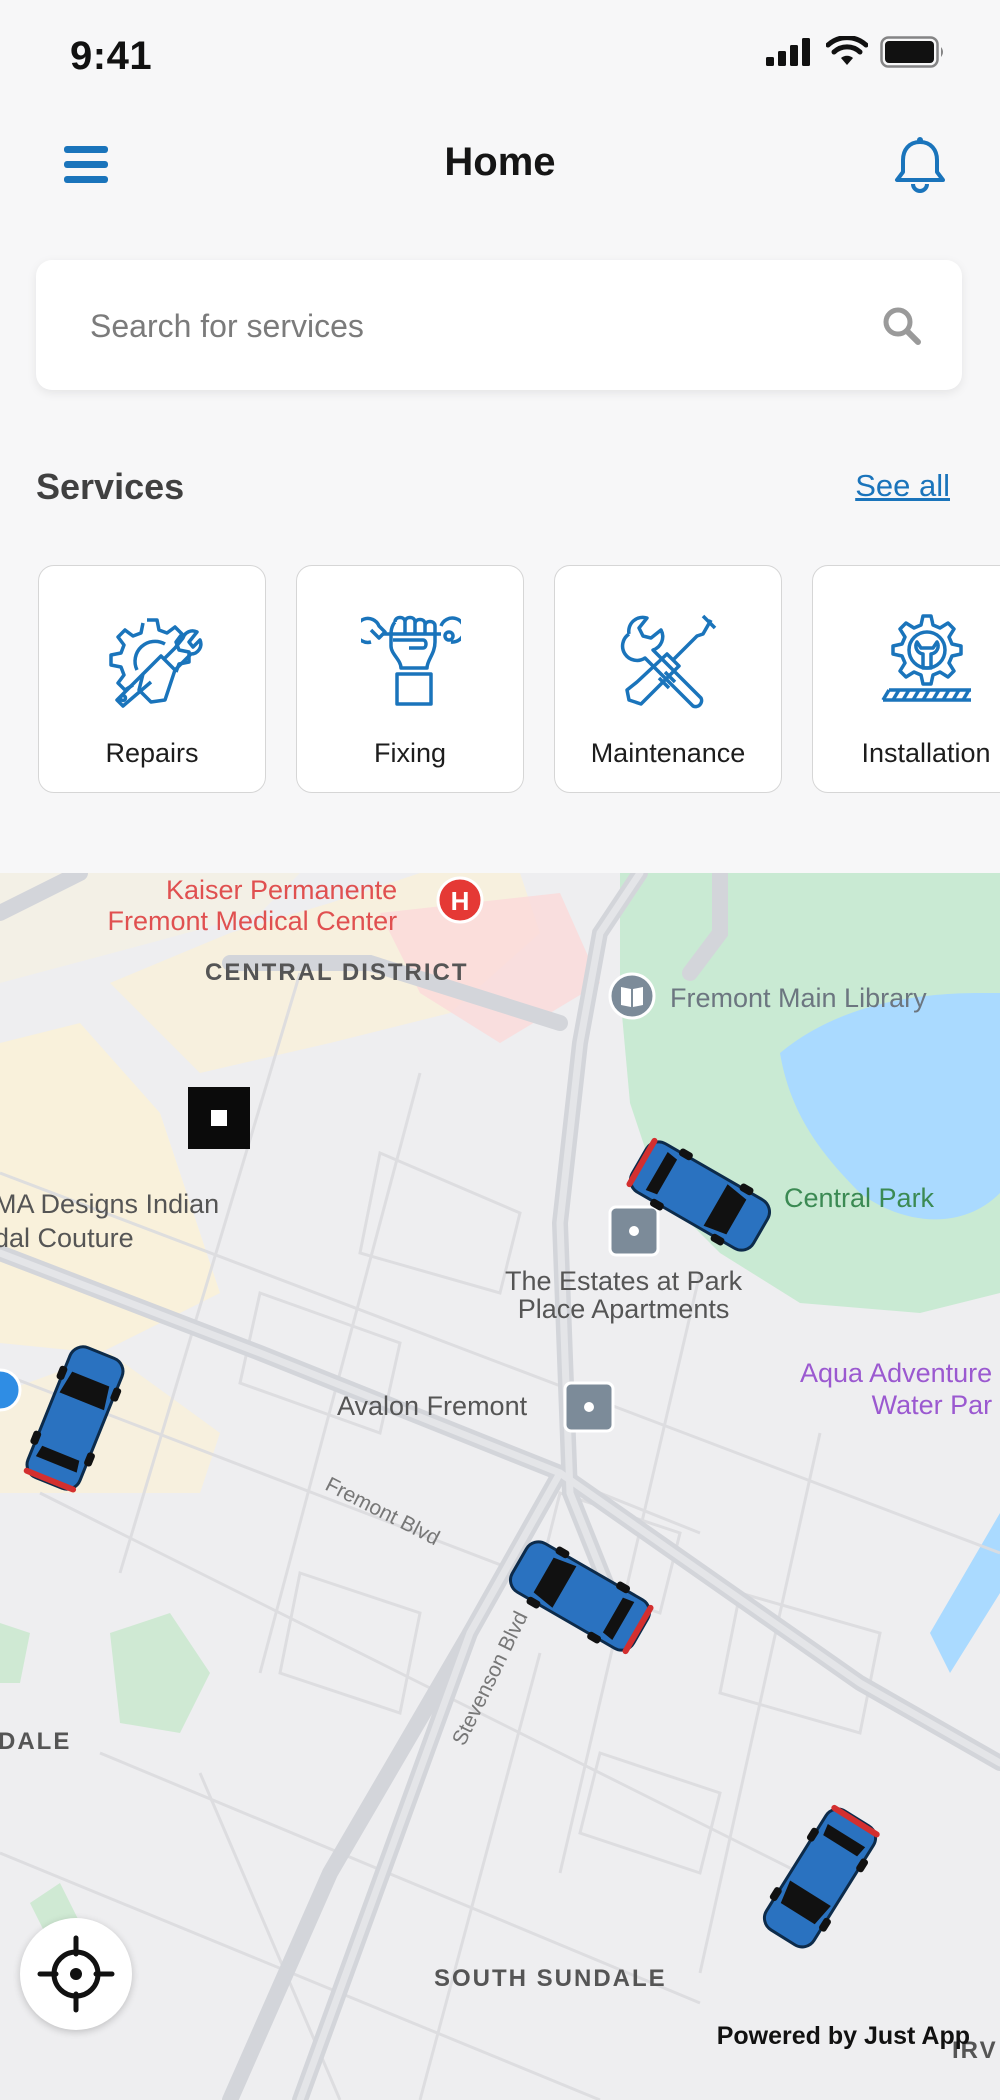 This screenshot has width=1000, height=2100. I want to click on service-card-repairs: Repairs, so click(152, 679).